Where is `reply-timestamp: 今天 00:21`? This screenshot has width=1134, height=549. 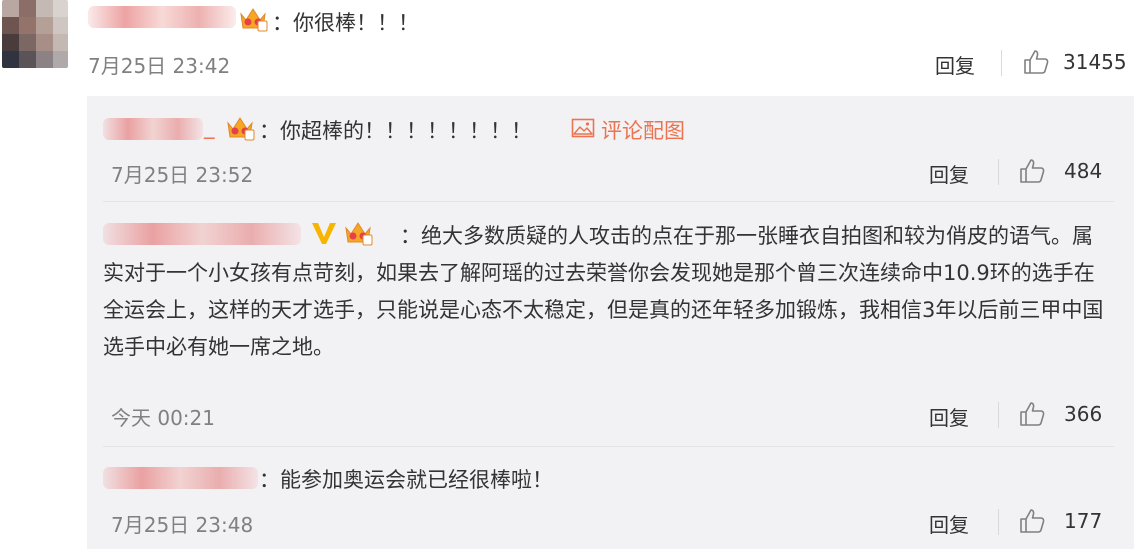 reply-timestamp: 今天 00:21 is located at coordinates (163, 418).